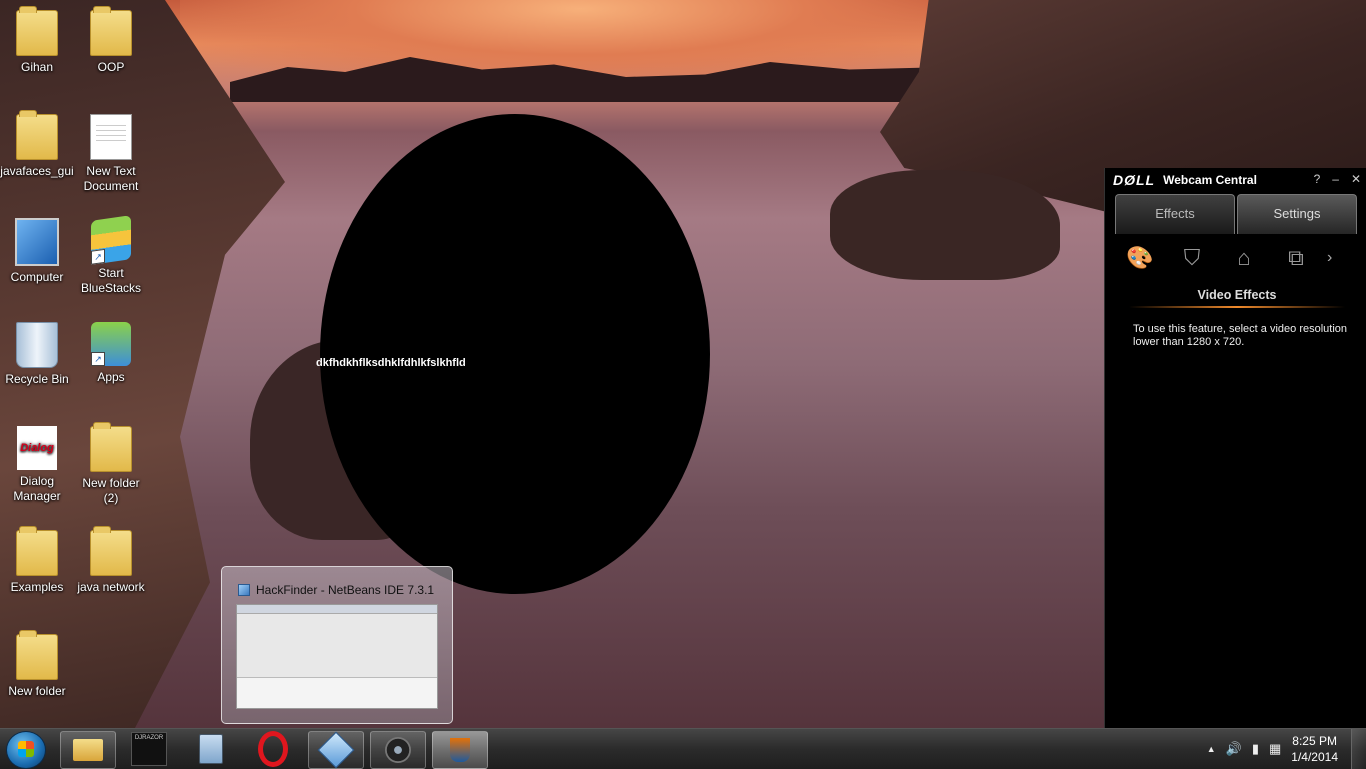 The image size is (1366, 769). I want to click on desktop-icon-label: New folder, so click(37, 691).